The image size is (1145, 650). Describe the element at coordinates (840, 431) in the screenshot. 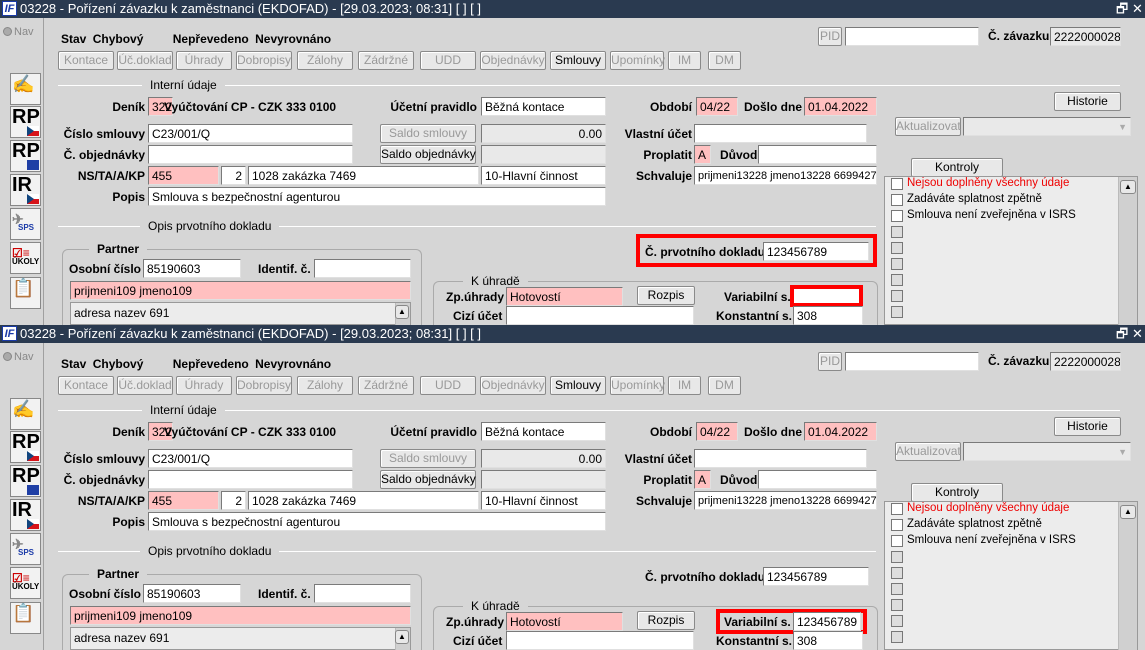

I see `doslo-input: 01.04.2022` at that location.